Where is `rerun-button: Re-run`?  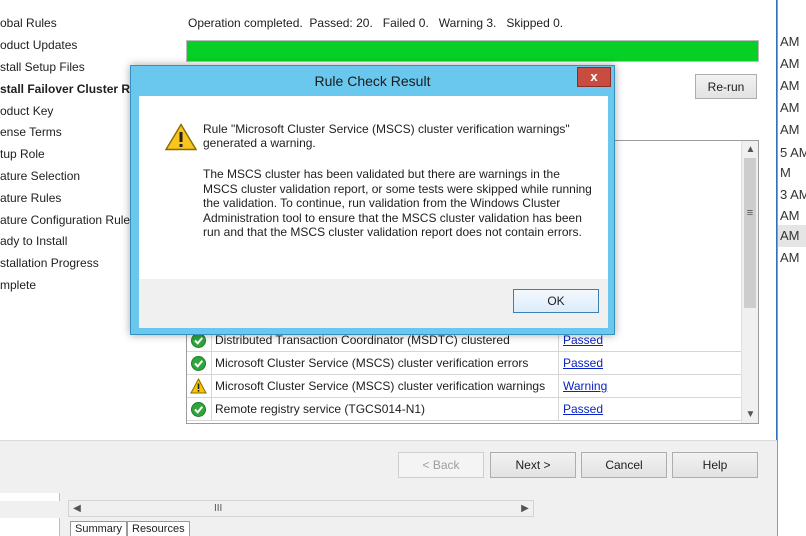 rerun-button: Re-run is located at coordinates (726, 86).